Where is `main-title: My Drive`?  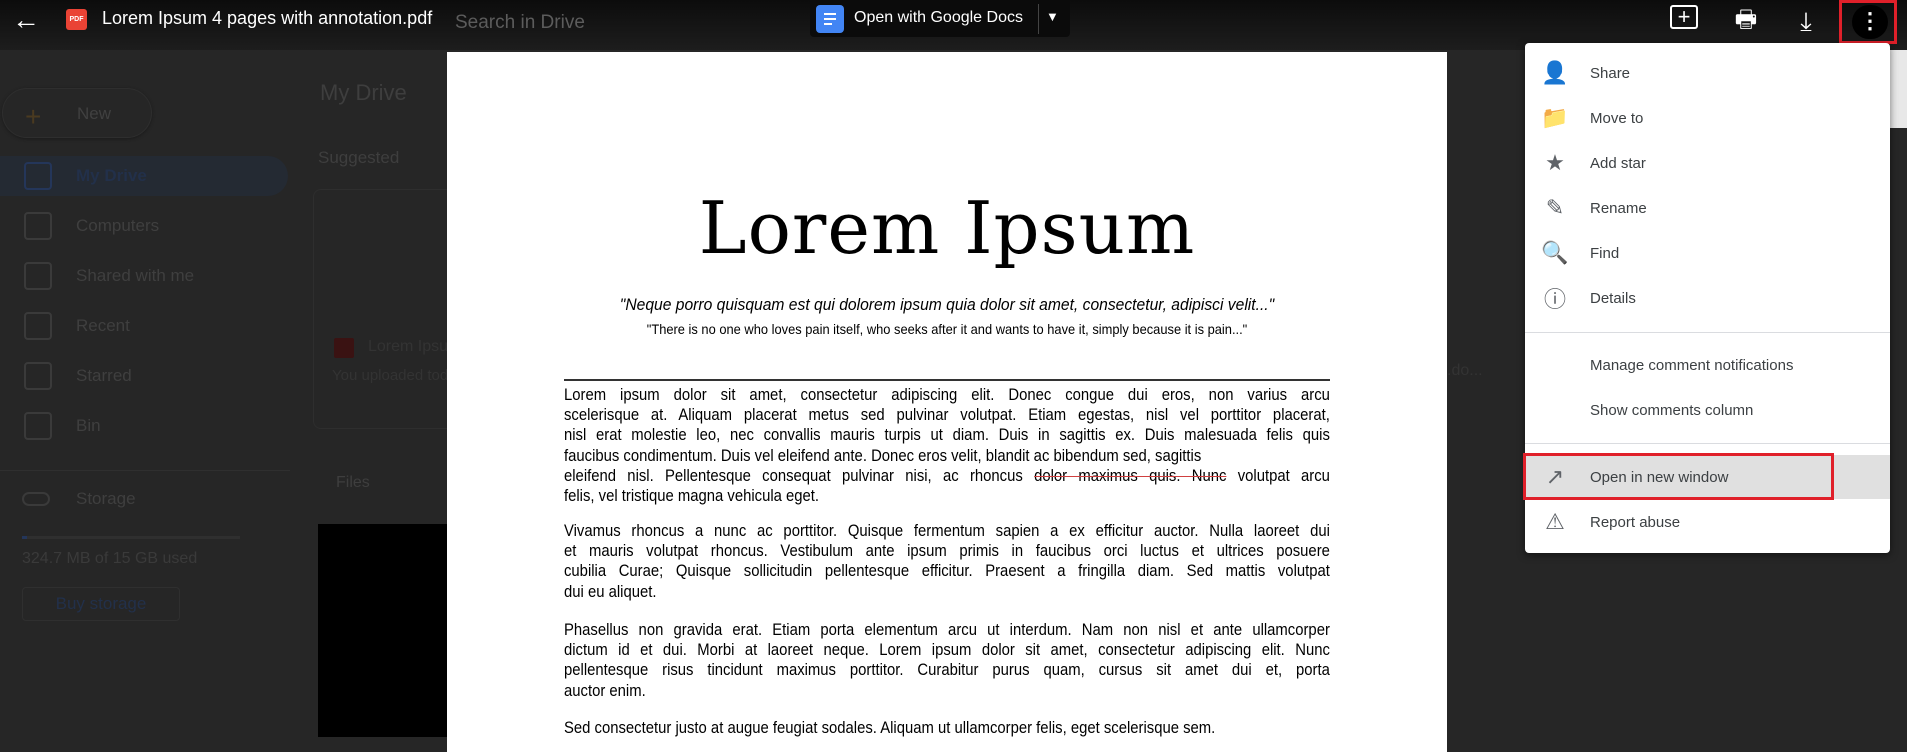 main-title: My Drive is located at coordinates (363, 92).